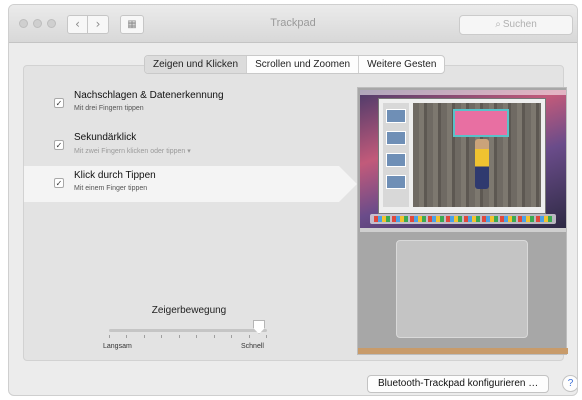 Image resolution: width=582 pixels, height=400 pixels. What do you see at coordinates (188, 330) in the screenshot?
I see `tracking-speed-track` at bounding box center [188, 330].